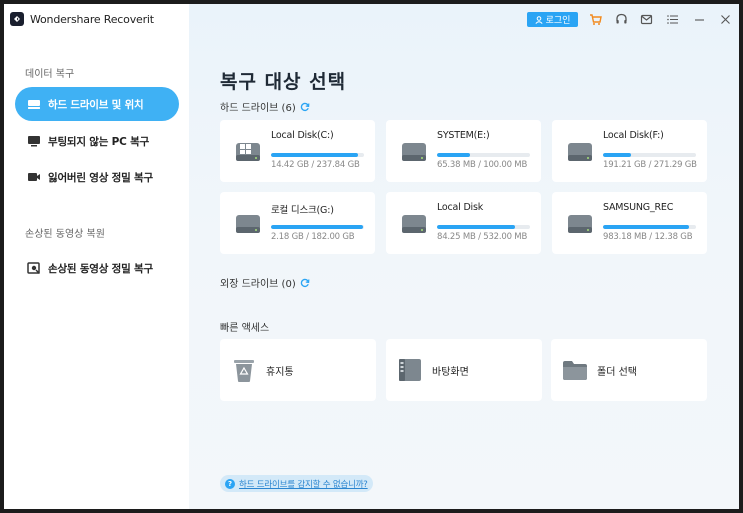  What do you see at coordinates (410, 370) in the screenshot?
I see `desktop-icon` at bounding box center [410, 370].